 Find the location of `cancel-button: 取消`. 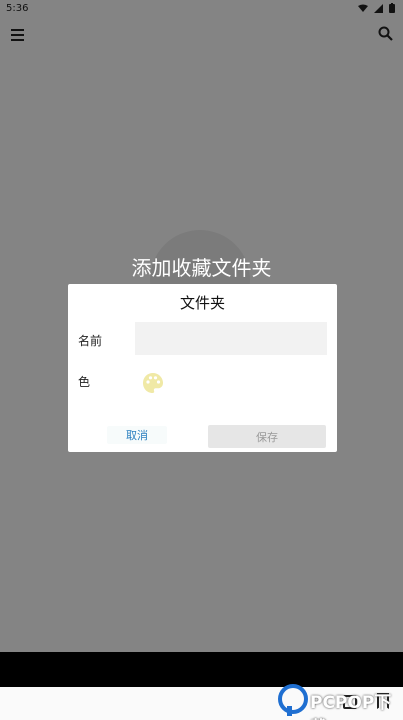

cancel-button: 取消 is located at coordinates (137, 435).